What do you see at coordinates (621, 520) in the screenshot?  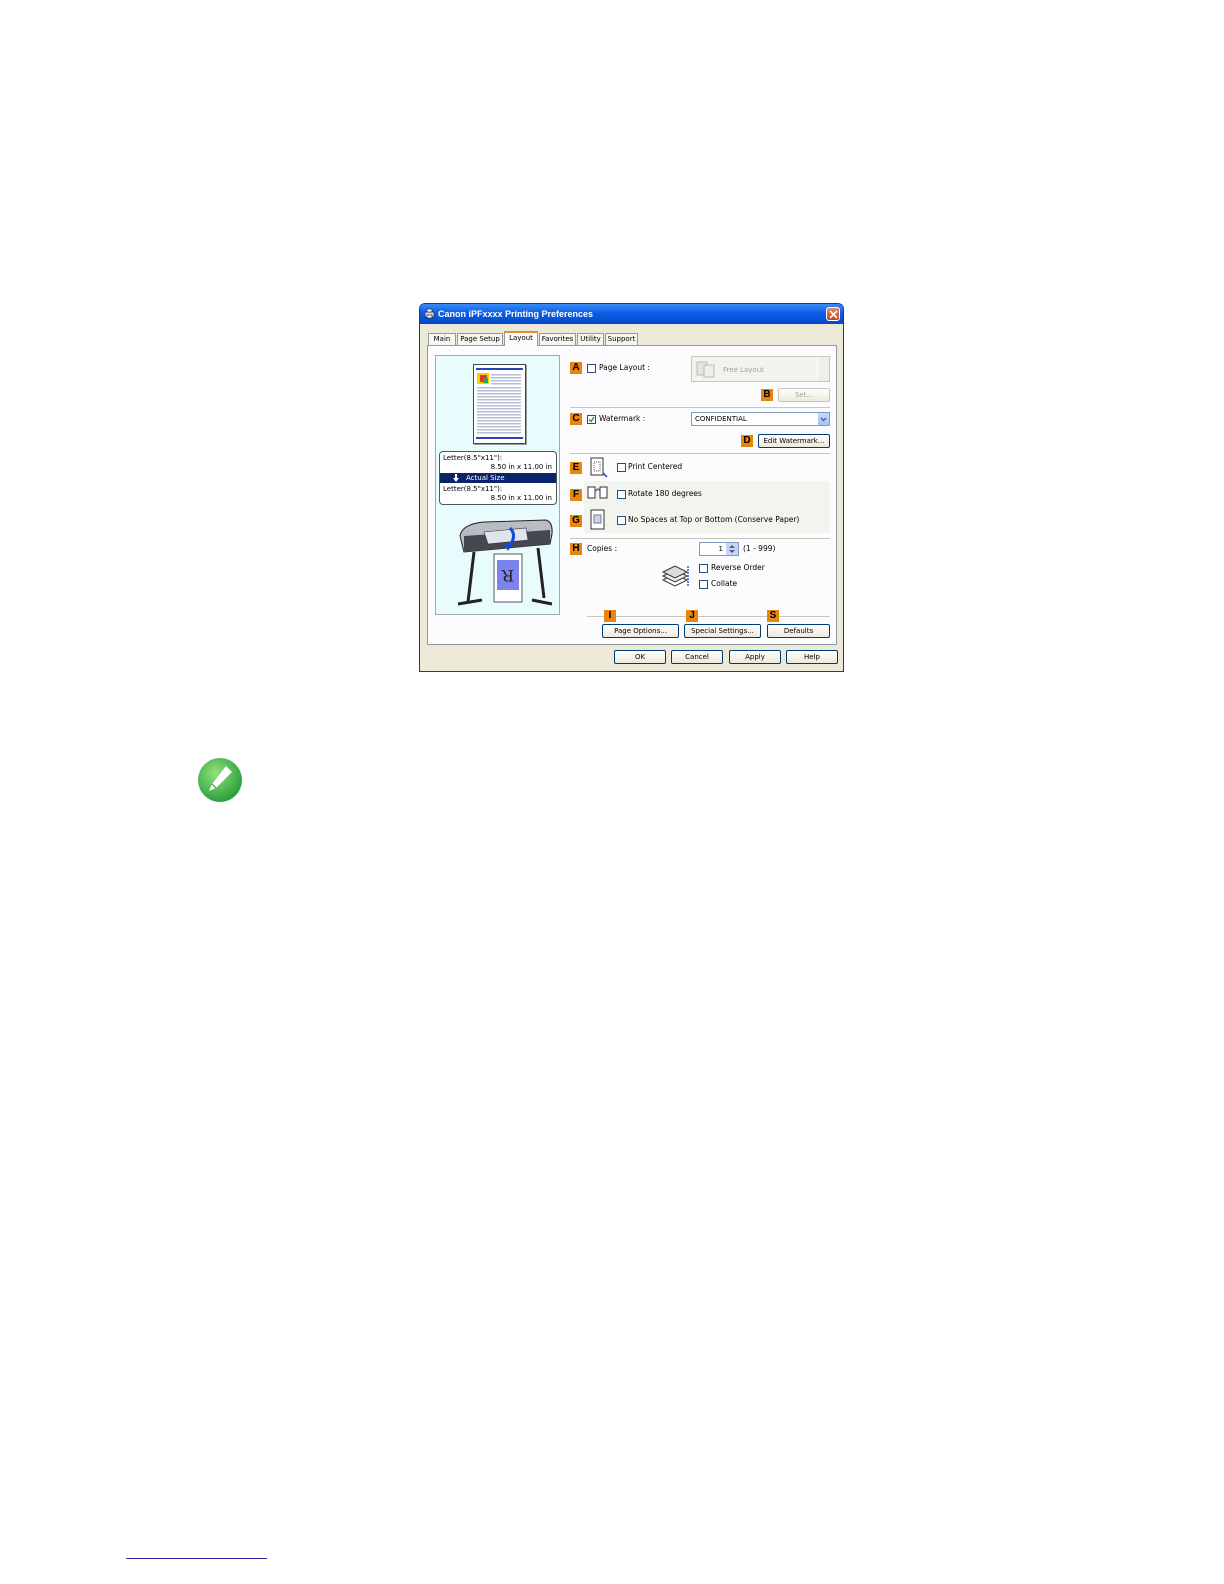 I see `no-spaces-checkbox` at bounding box center [621, 520].